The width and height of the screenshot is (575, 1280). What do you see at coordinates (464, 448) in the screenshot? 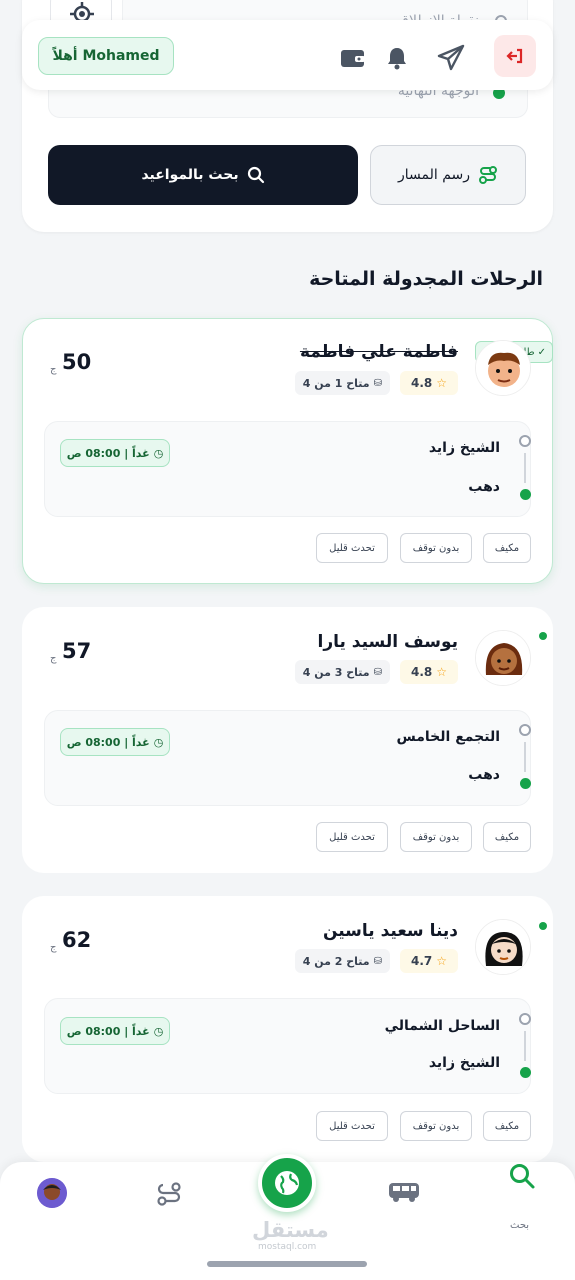
I see `origin-city: الشيخ زايد` at bounding box center [464, 448].